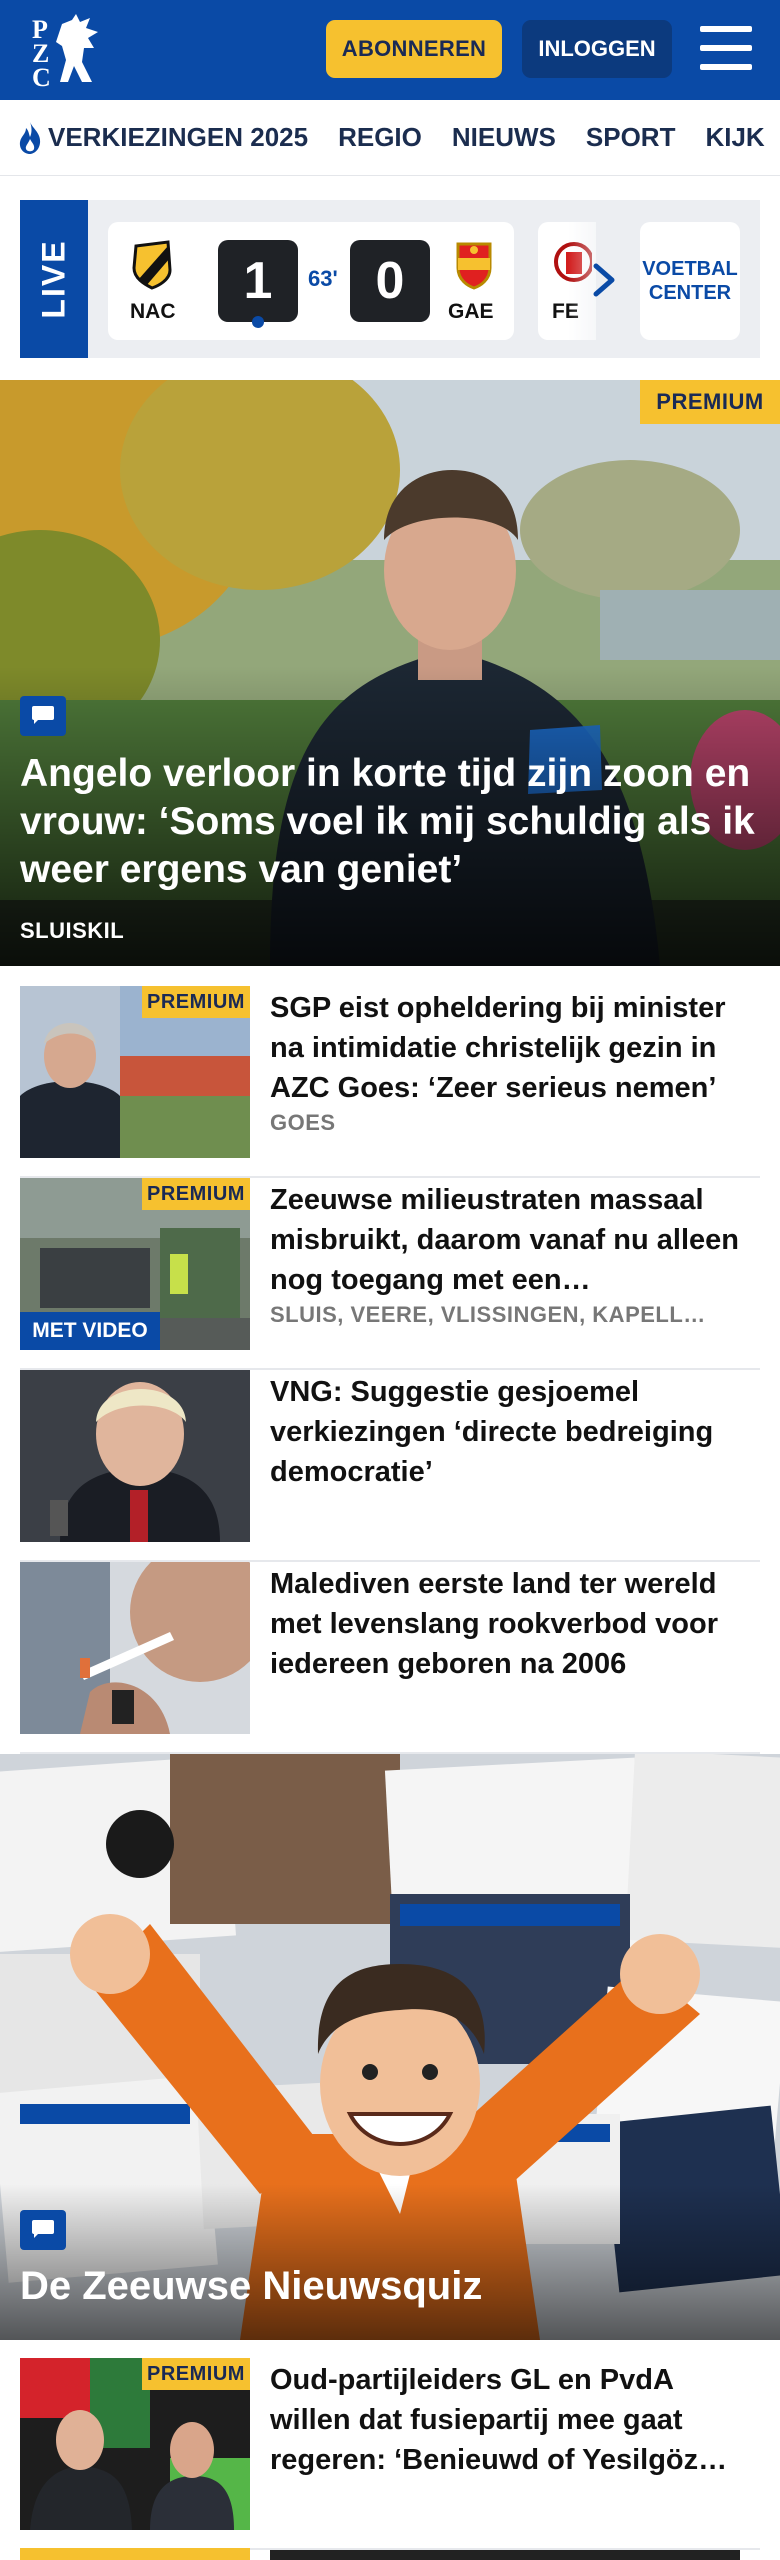  I want to click on quiz-title: De Zeeuwse Nieuwsquiz, so click(251, 2286).